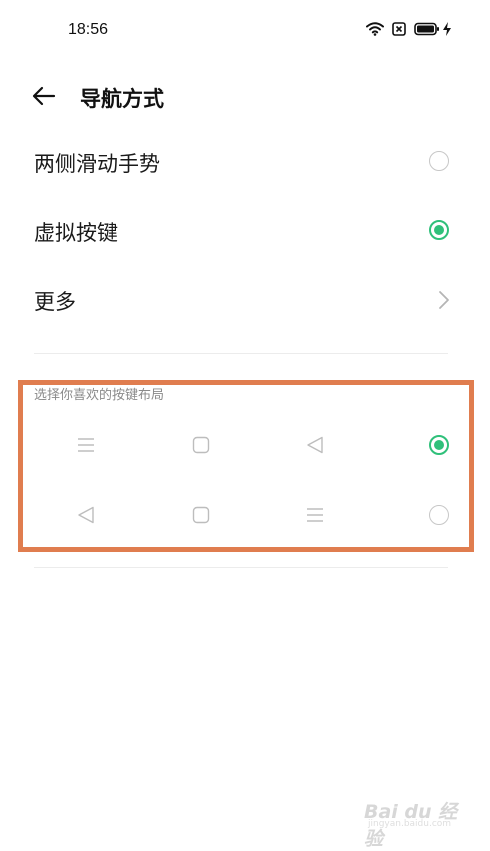 This screenshot has height=851, width=490. Describe the element at coordinates (427, 29) in the screenshot. I see `battery-icon` at that location.